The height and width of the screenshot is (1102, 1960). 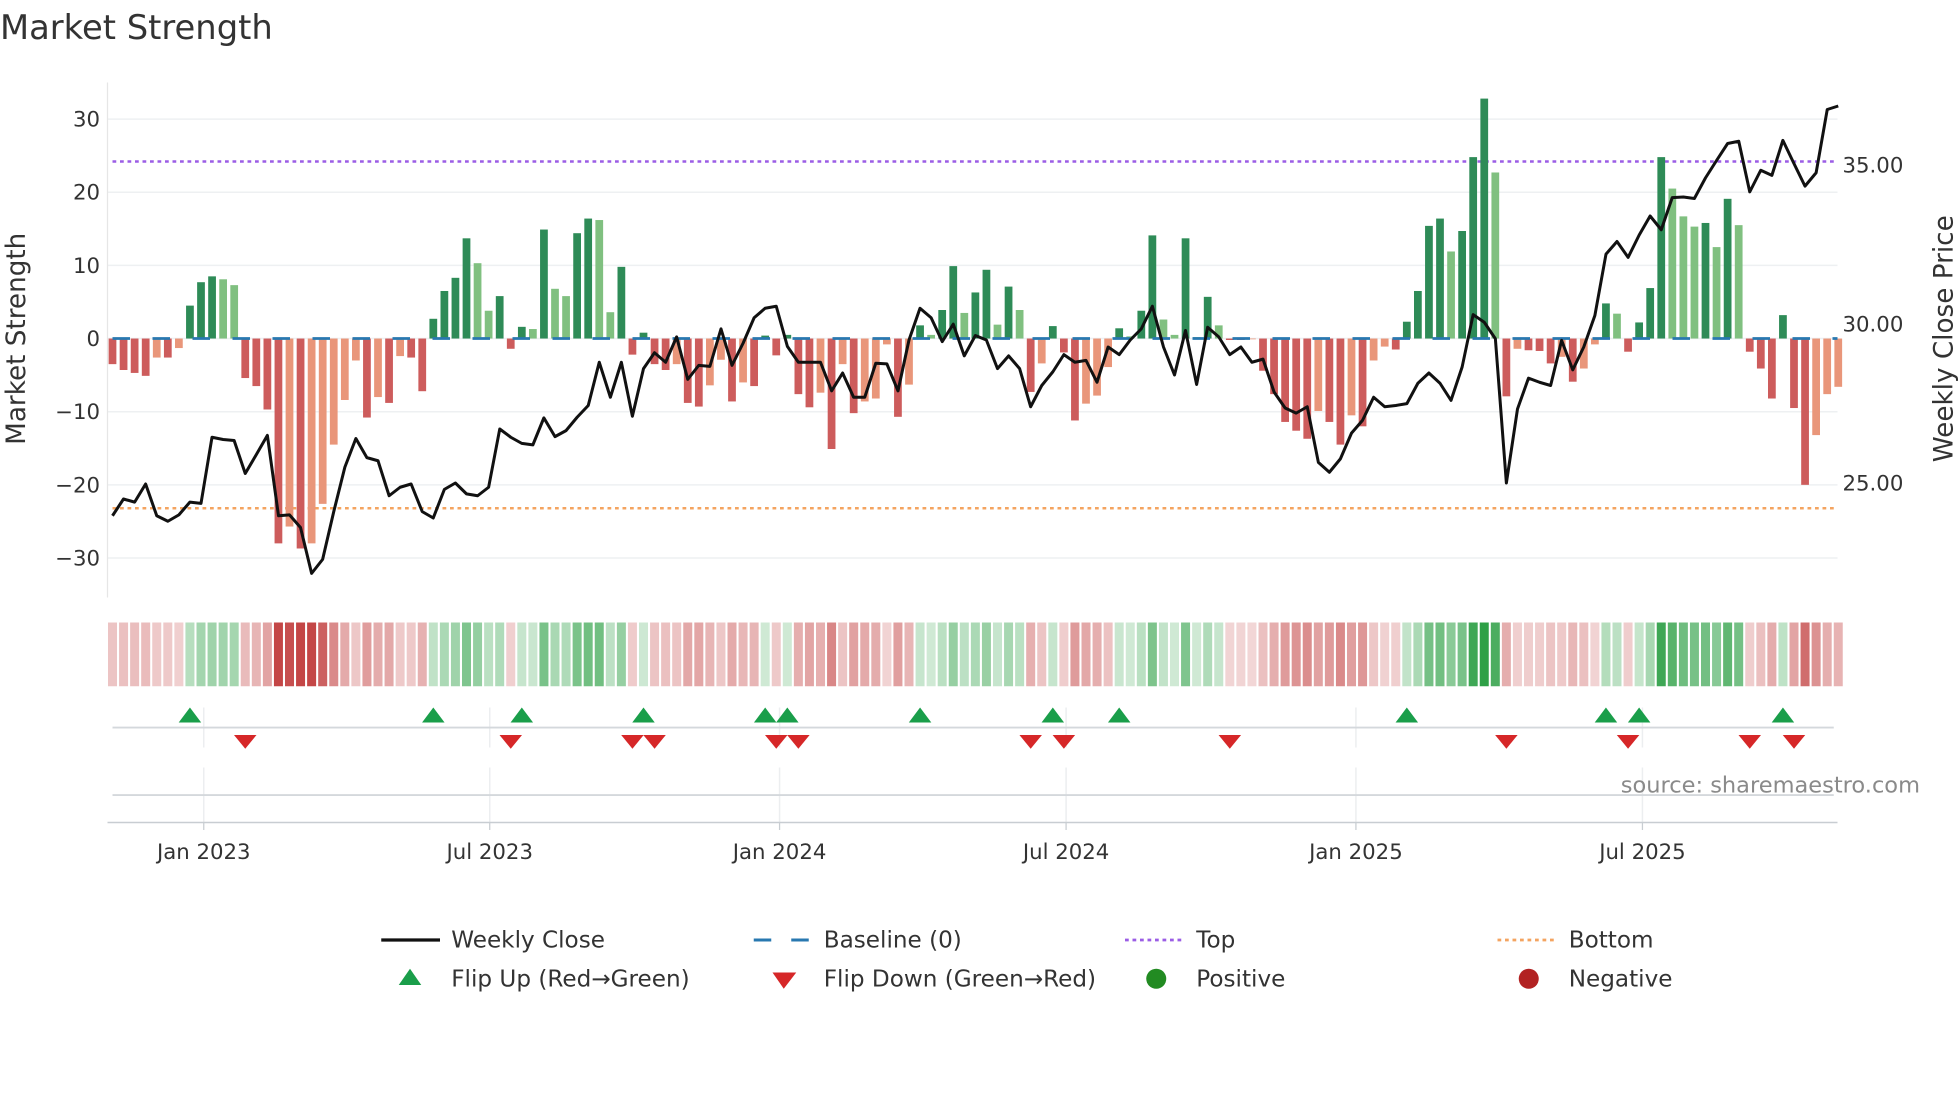 What do you see at coordinates (570, 979) in the screenshot?
I see `legend-label: Flip Up (Red→Green)` at bounding box center [570, 979].